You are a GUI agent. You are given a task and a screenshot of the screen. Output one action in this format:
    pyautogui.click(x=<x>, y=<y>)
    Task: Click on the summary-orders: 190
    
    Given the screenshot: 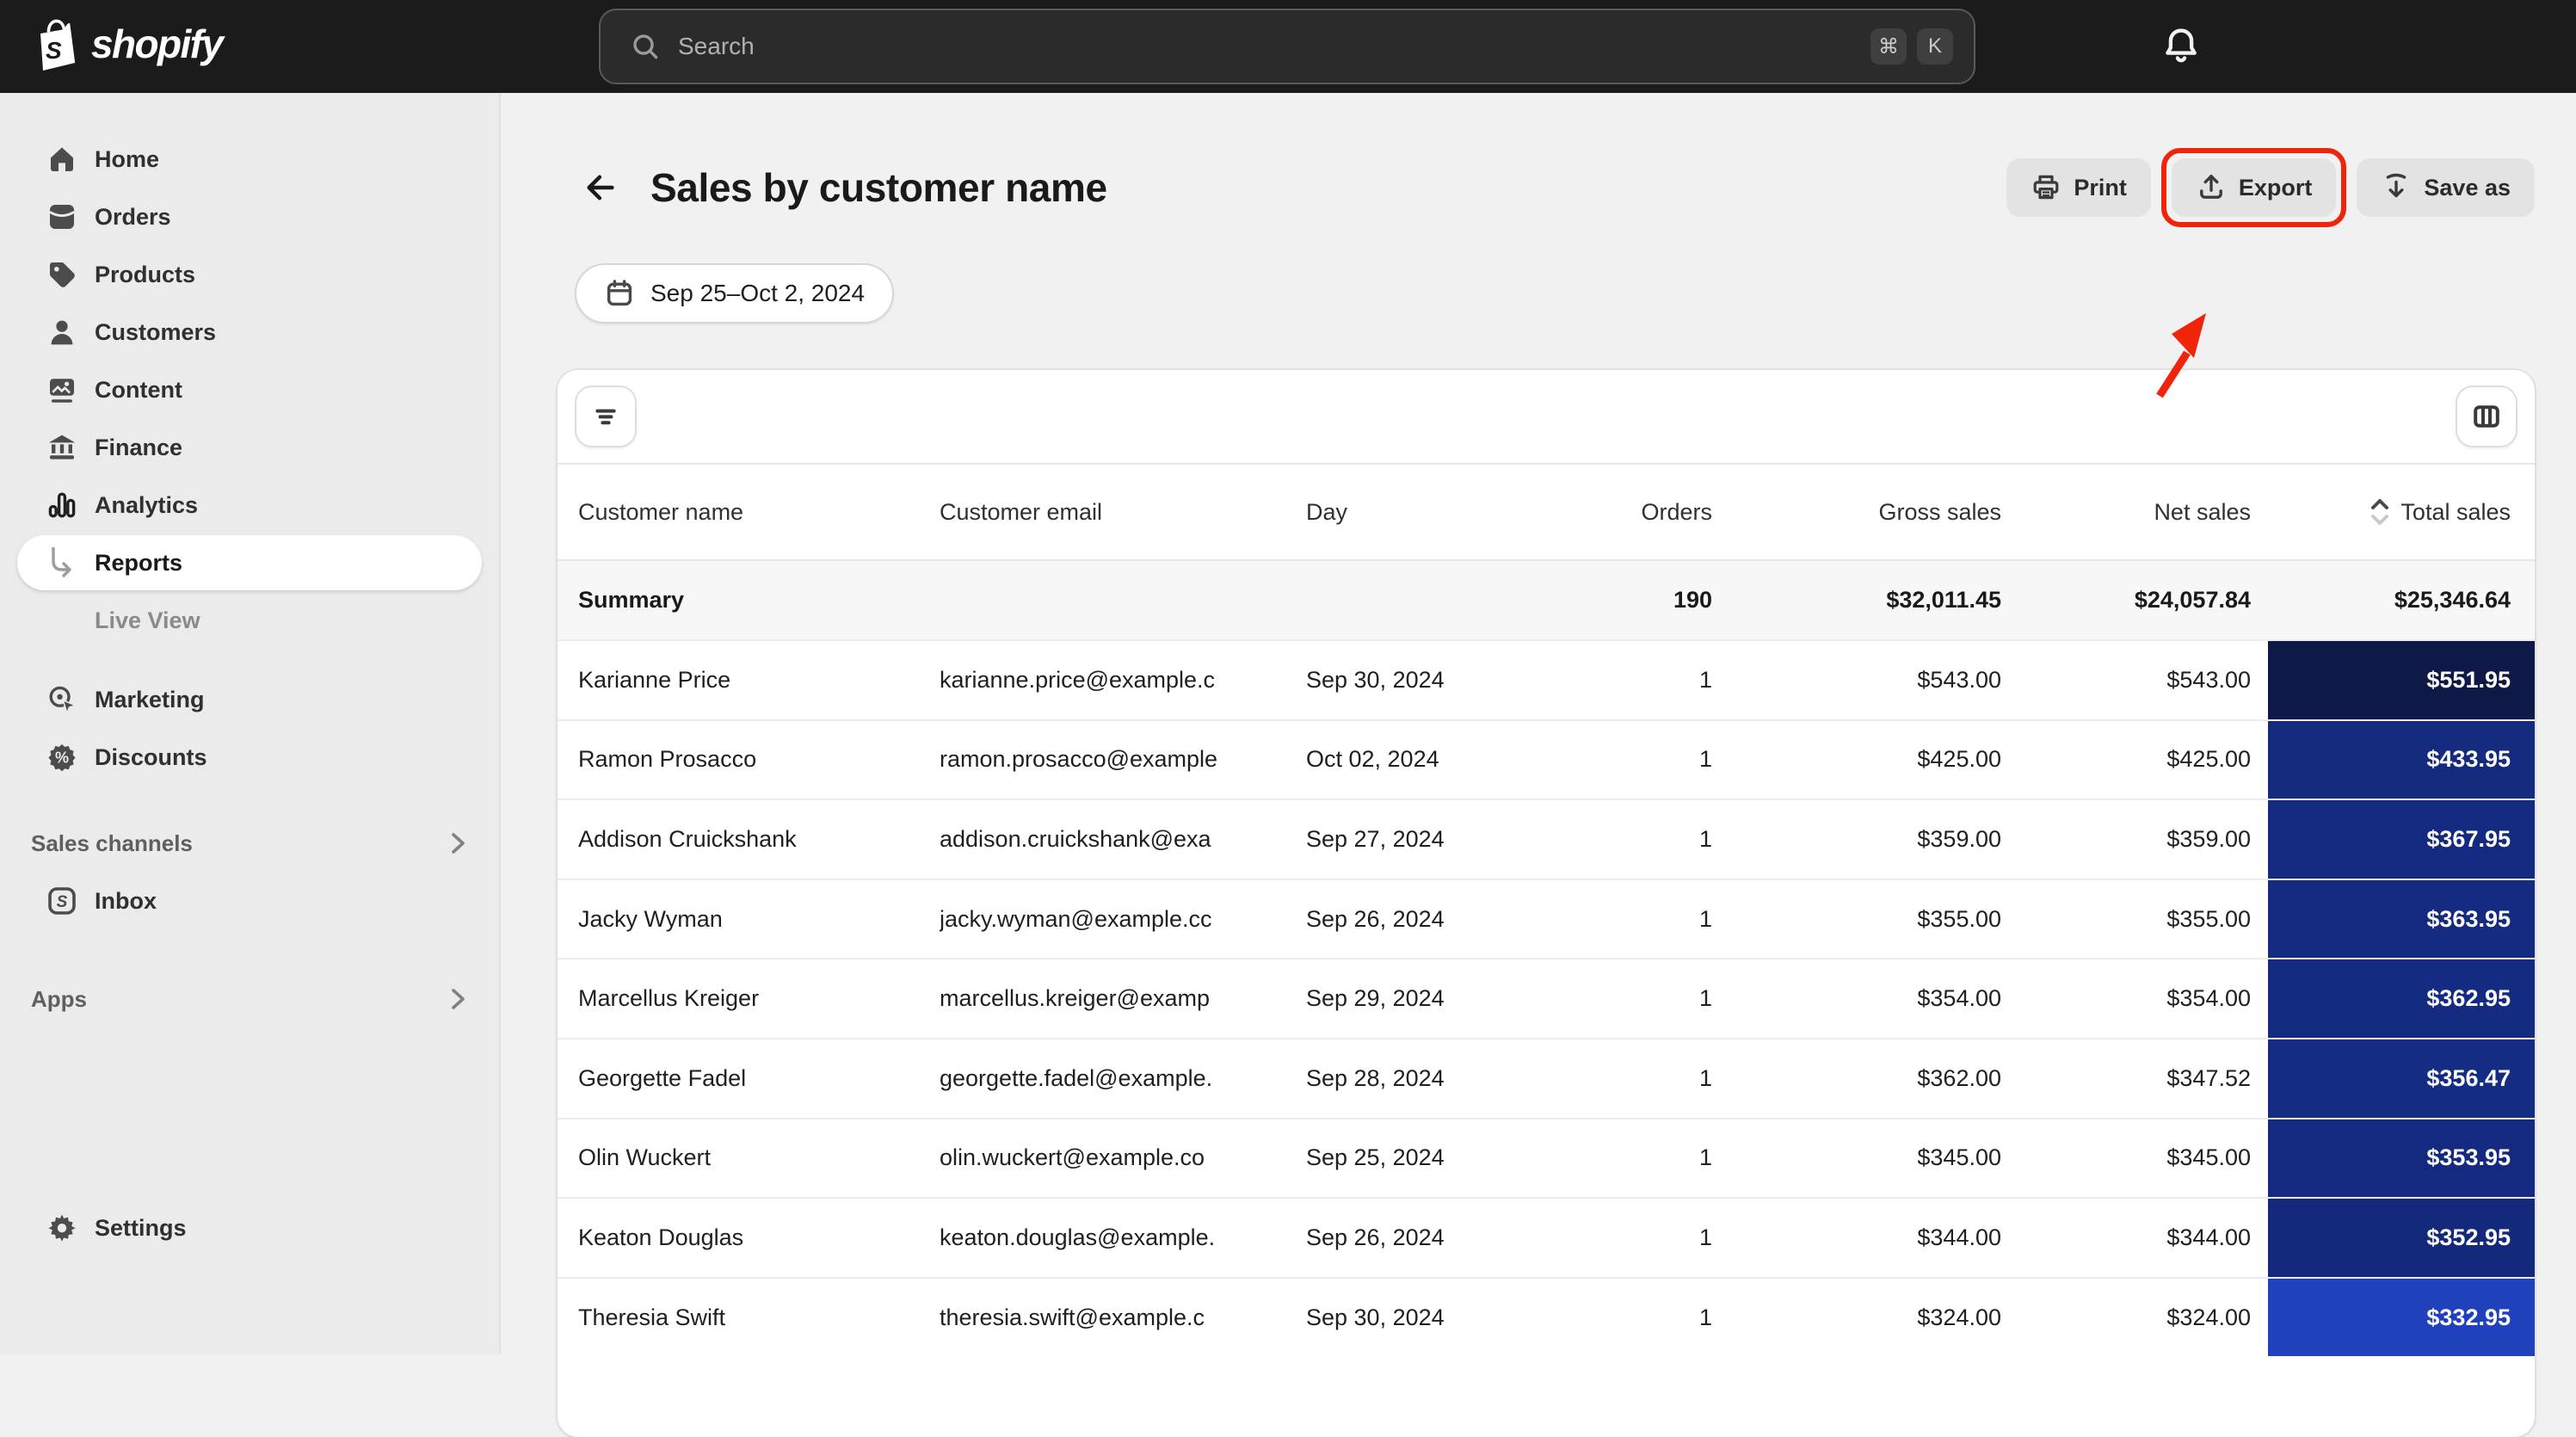 What is the action you would take?
    pyautogui.click(x=1643, y=599)
    